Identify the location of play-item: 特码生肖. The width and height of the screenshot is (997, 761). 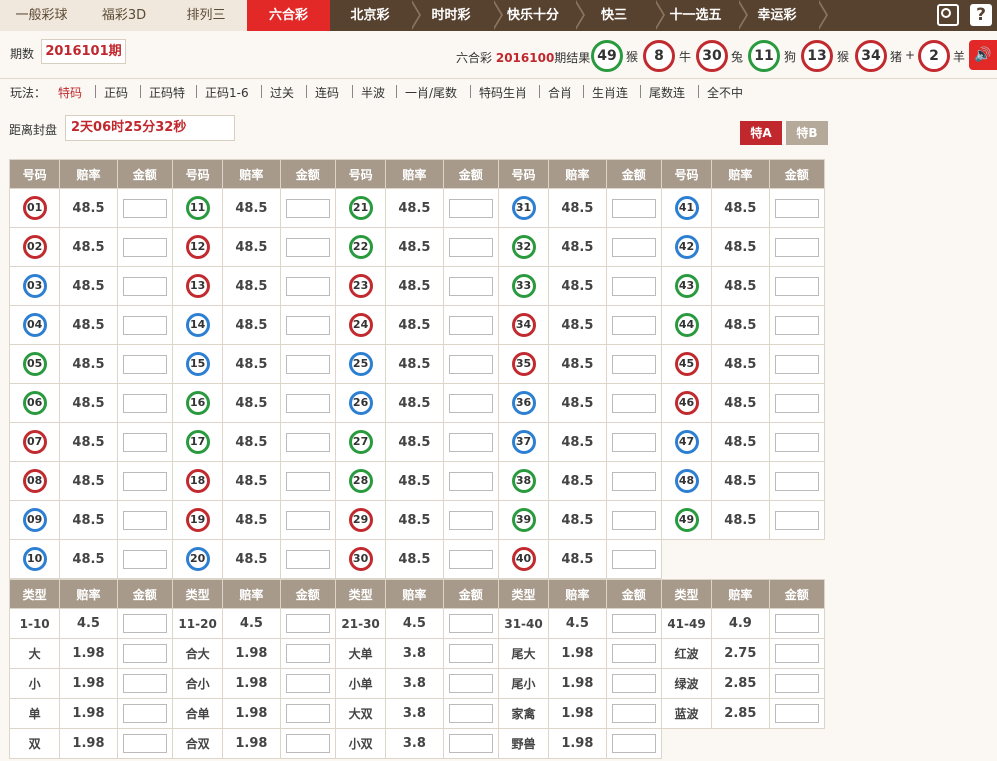
(503, 92).